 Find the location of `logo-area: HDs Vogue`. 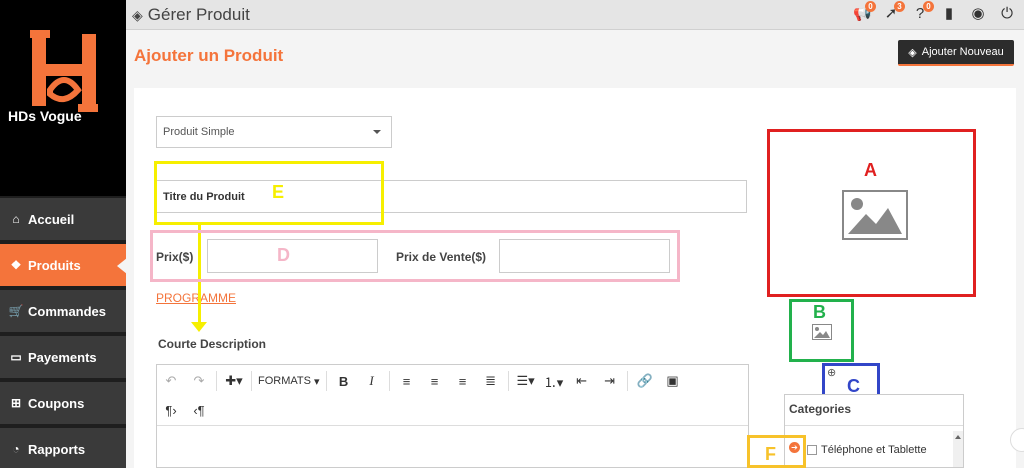

logo-area: HDs Vogue is located at coordinates (63, 98).